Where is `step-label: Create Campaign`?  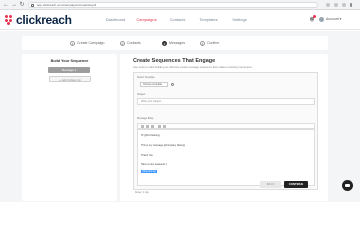 step-label: Create Campaign is located at coordinates (91, 43).